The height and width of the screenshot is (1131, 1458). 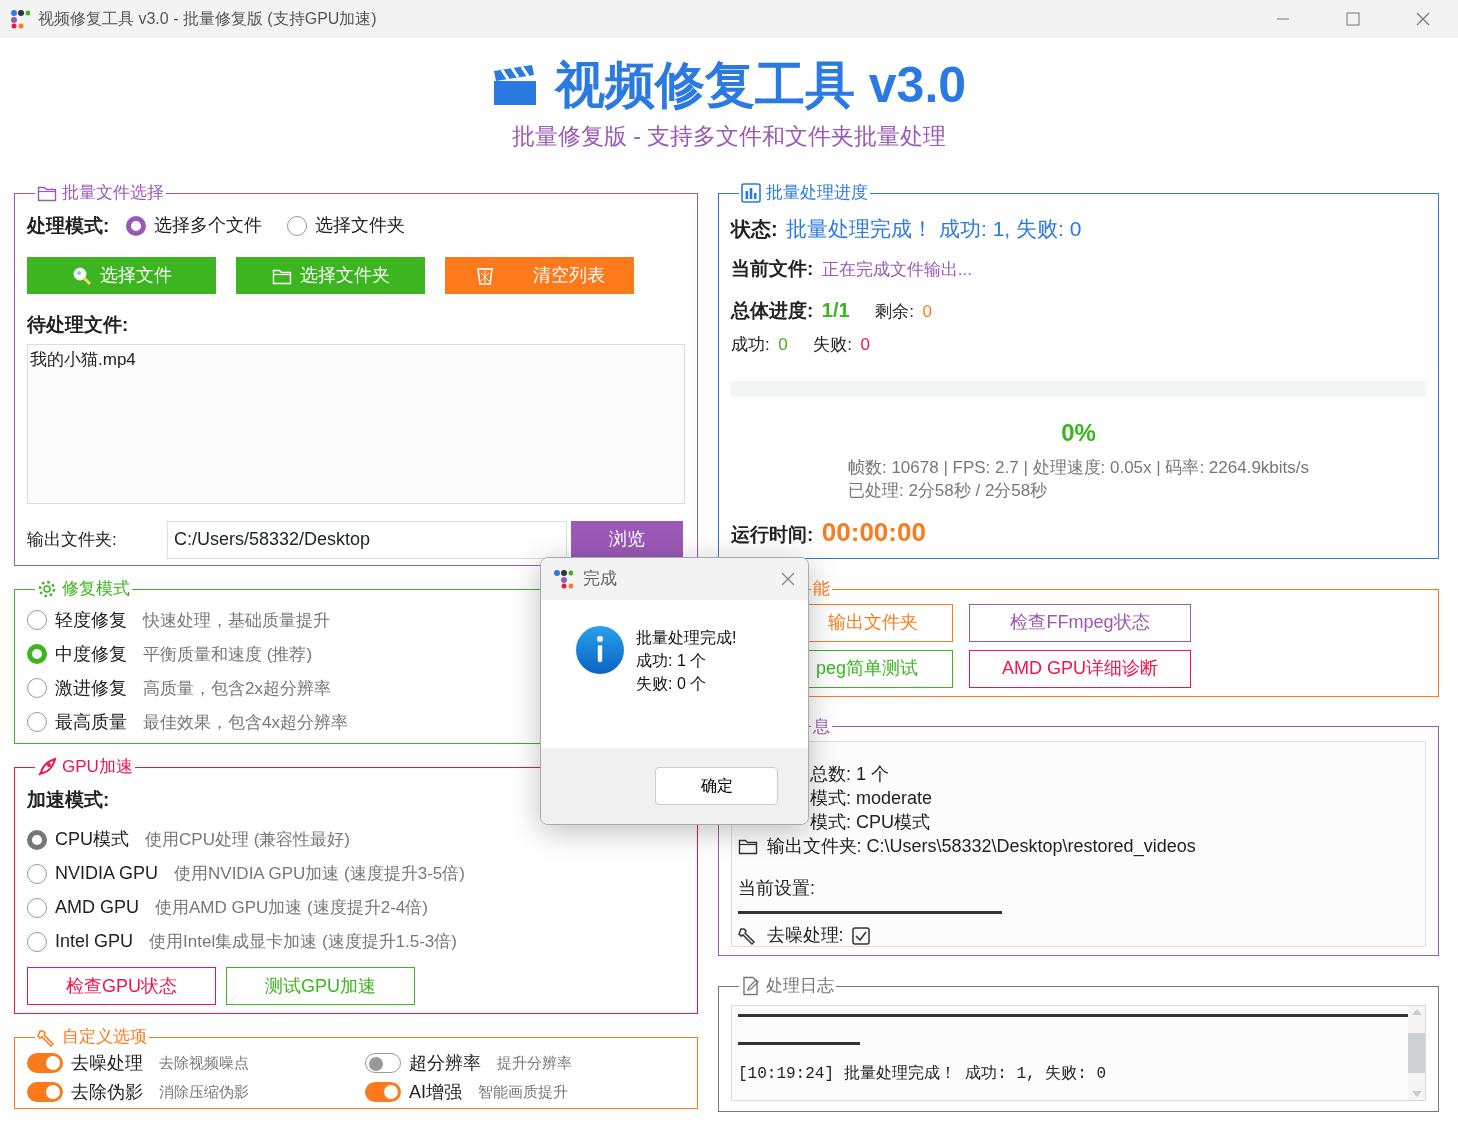 I want to click on scrollbar, so click(x=1416, y=1052).